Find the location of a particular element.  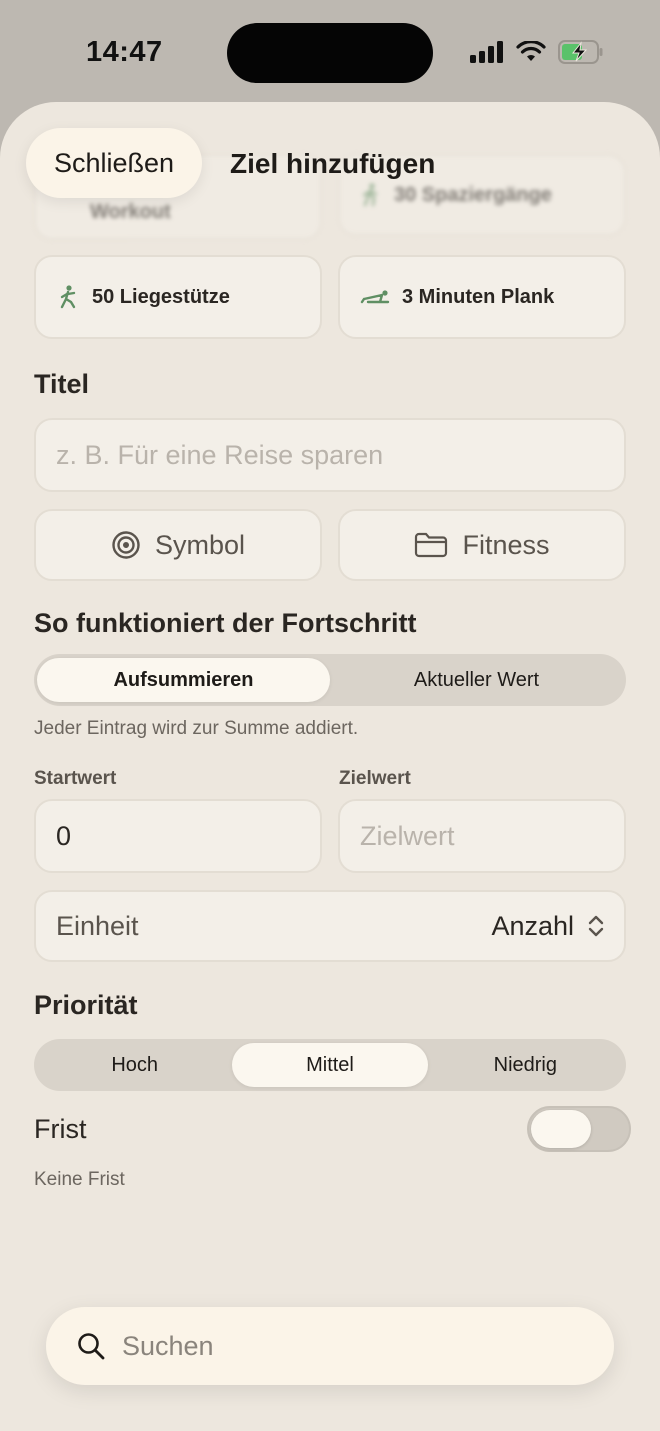

deadline-toggle is located at coordinates (579, 1129).